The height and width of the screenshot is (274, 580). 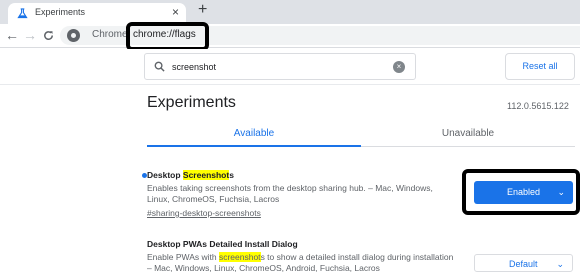 I want to click on select-value: Enabled, so click(x=524, y=192).